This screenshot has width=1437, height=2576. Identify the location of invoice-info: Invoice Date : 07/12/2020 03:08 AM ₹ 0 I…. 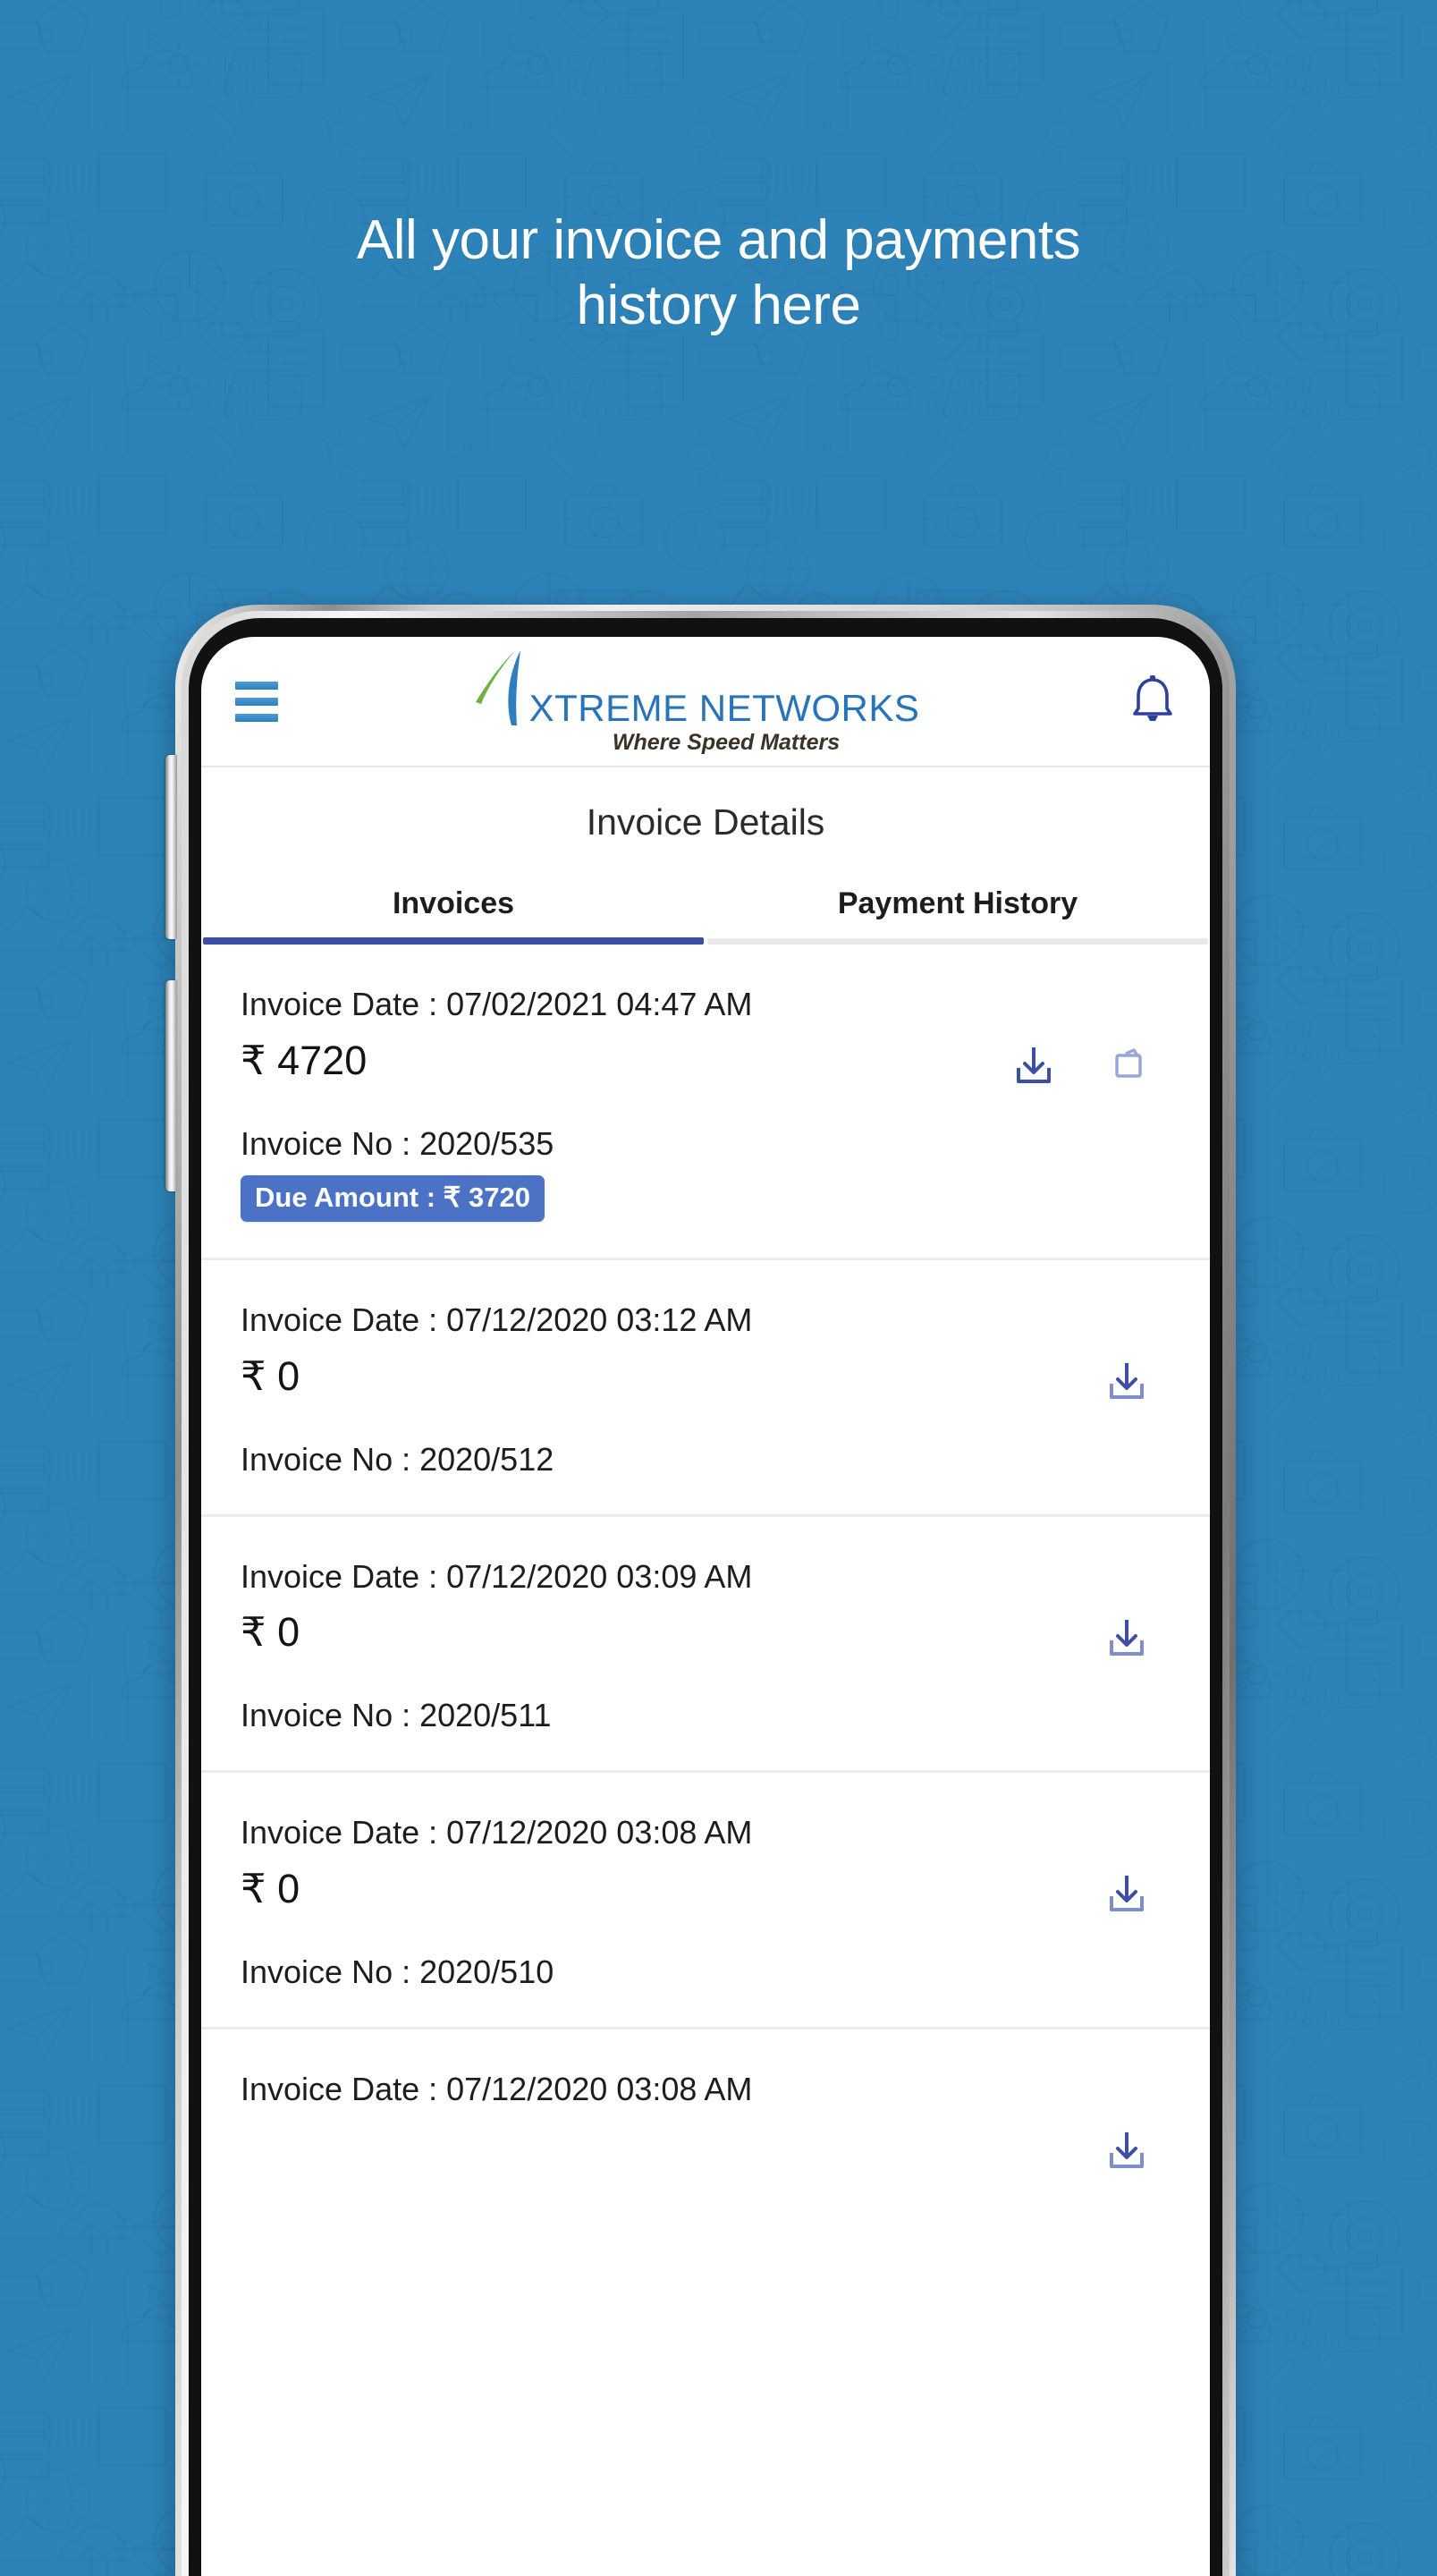
(706, 1901).